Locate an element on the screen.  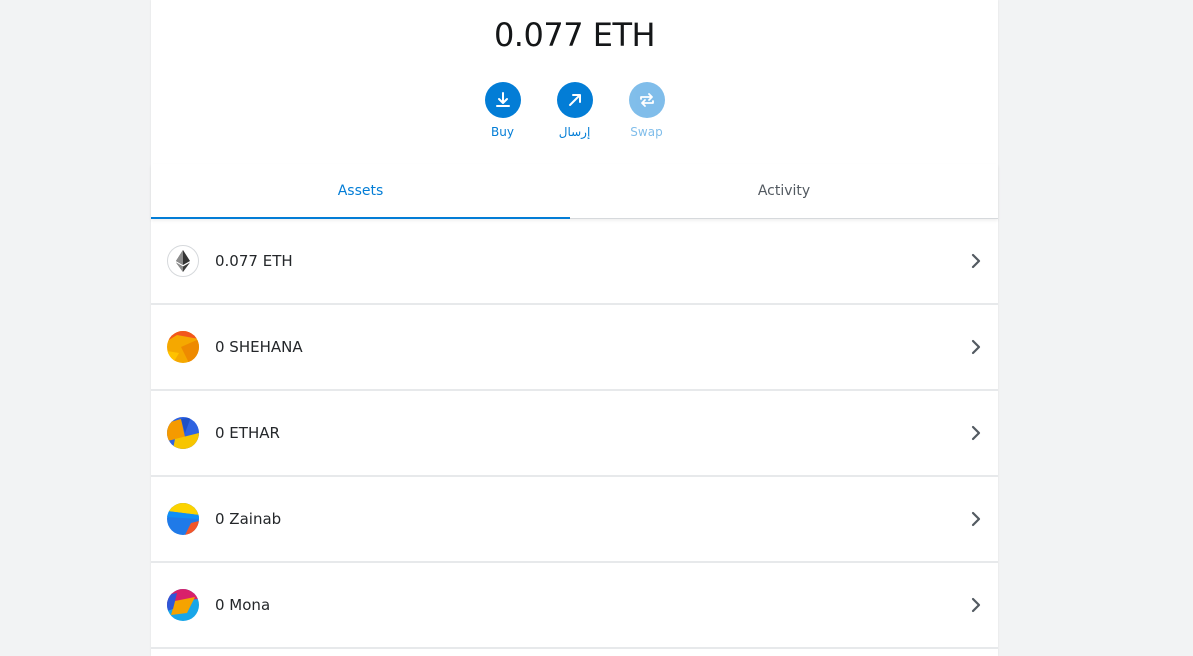
swap-label: Swap is located at coordinates (646, 132).